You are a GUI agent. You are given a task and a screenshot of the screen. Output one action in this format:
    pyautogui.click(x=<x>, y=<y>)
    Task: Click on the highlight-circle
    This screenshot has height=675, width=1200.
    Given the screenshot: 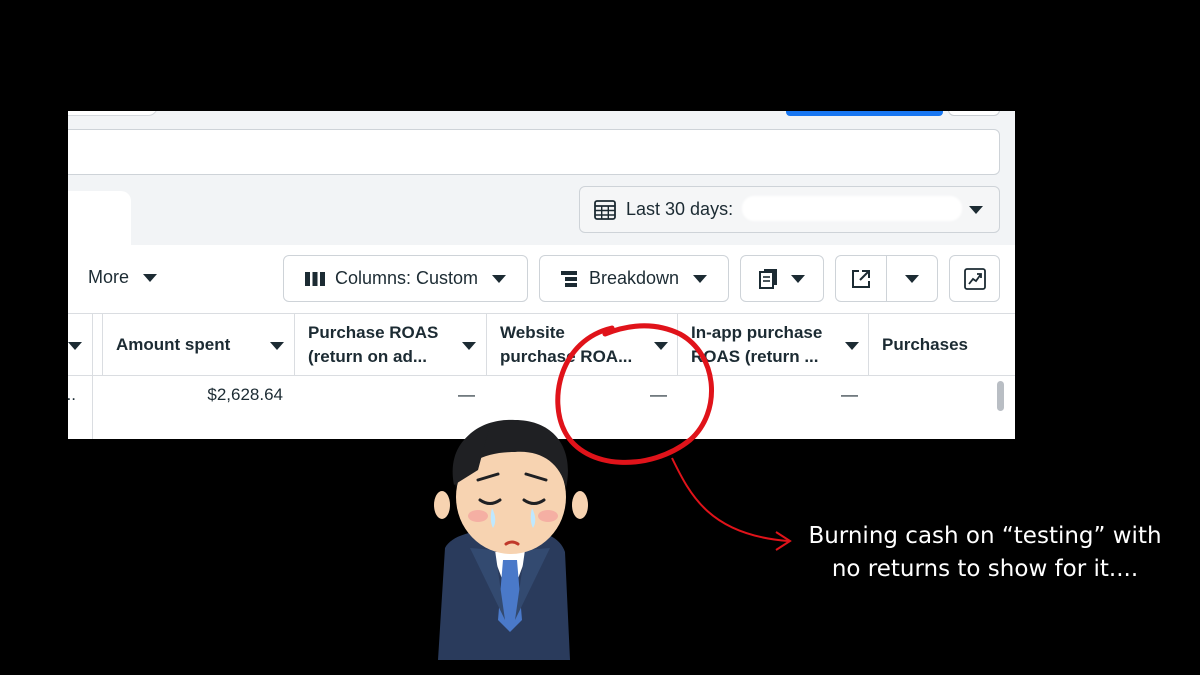 What is the action you would take?
    pyautogui.click(x=634, y=394)
    